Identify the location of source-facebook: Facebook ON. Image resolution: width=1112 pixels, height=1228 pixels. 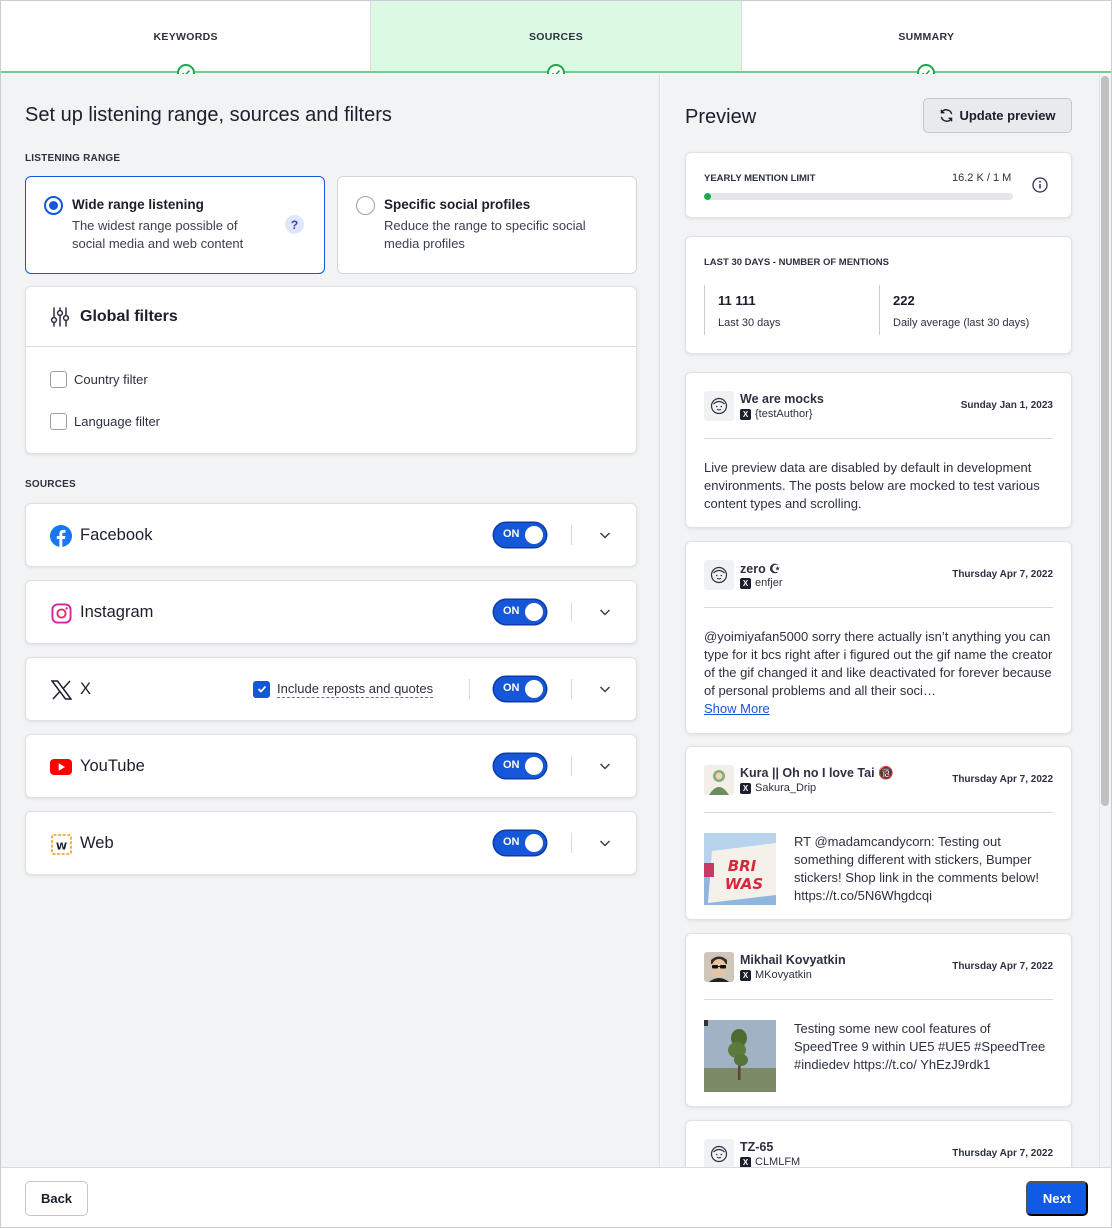
(331, 535).